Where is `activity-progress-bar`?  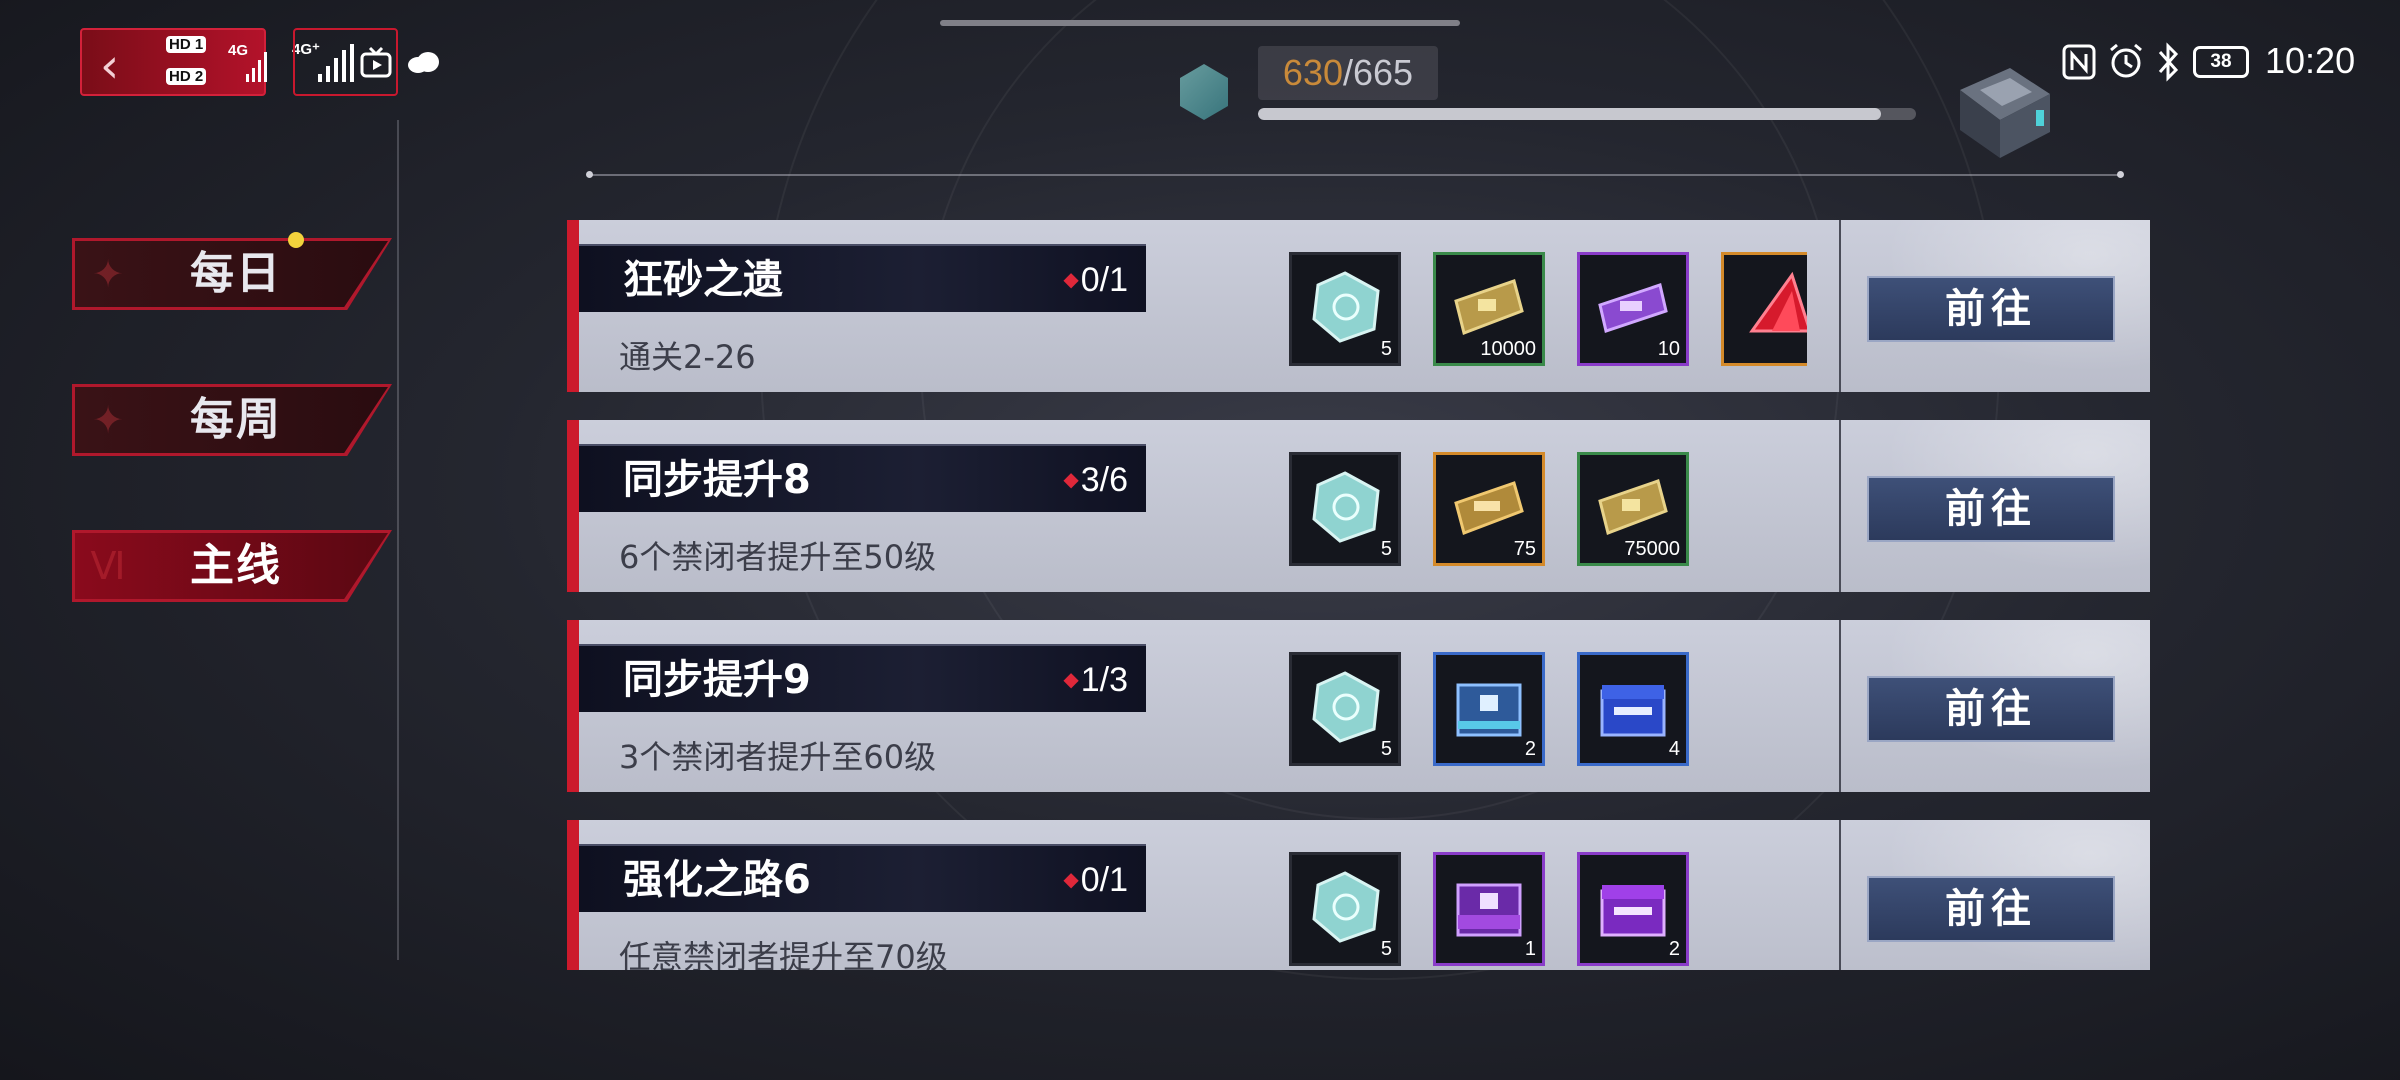 activity-progress-bar is located at coordinates (1587, 114).